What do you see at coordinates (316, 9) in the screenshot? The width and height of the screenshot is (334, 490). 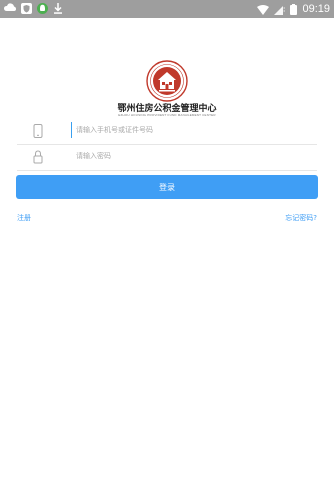 I see `clock: 09:19` at bounding box center [316, 9].